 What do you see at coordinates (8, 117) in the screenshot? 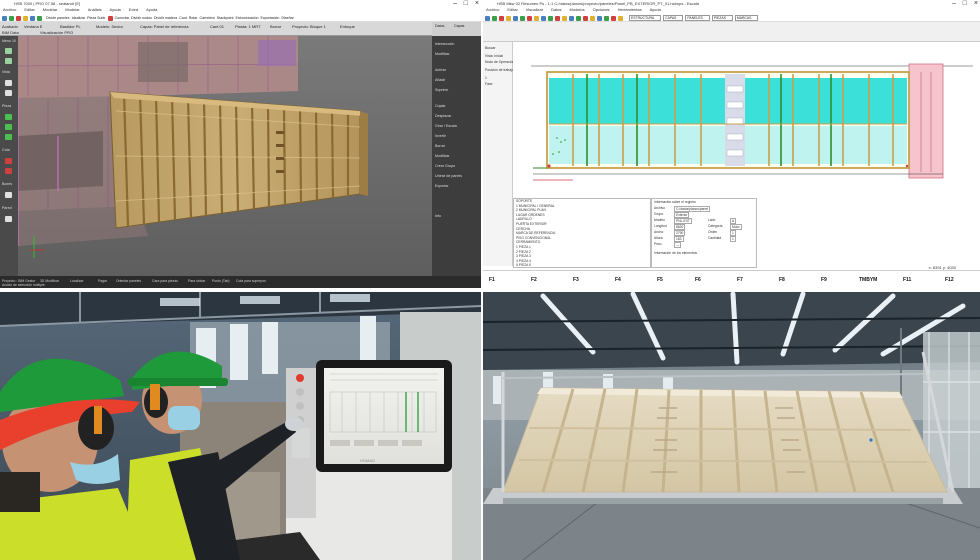
I see `piece-icon` at bounding box center [8, 117].